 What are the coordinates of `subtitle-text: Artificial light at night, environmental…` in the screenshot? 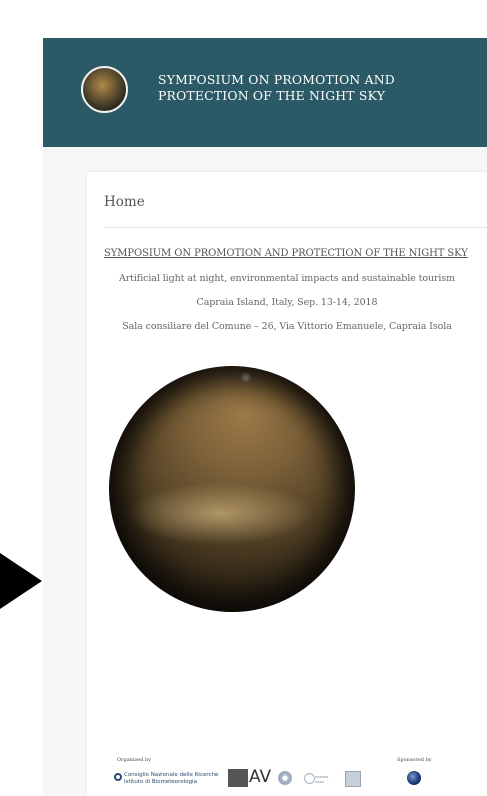 It's located at (287, 278).